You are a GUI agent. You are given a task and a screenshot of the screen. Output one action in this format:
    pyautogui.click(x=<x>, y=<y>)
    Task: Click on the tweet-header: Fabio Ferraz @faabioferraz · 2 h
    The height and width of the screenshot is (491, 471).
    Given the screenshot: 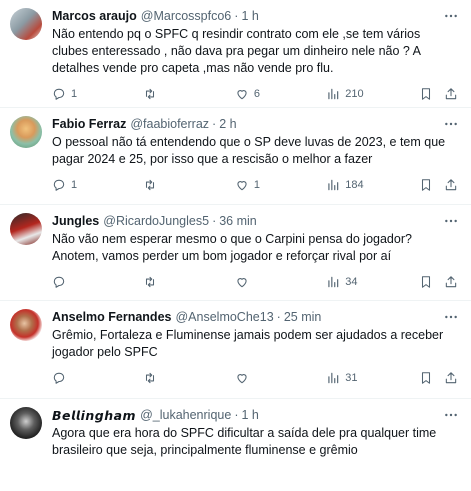 What is the action you would take?
    pyautogui.click(x=255, y=124)
    